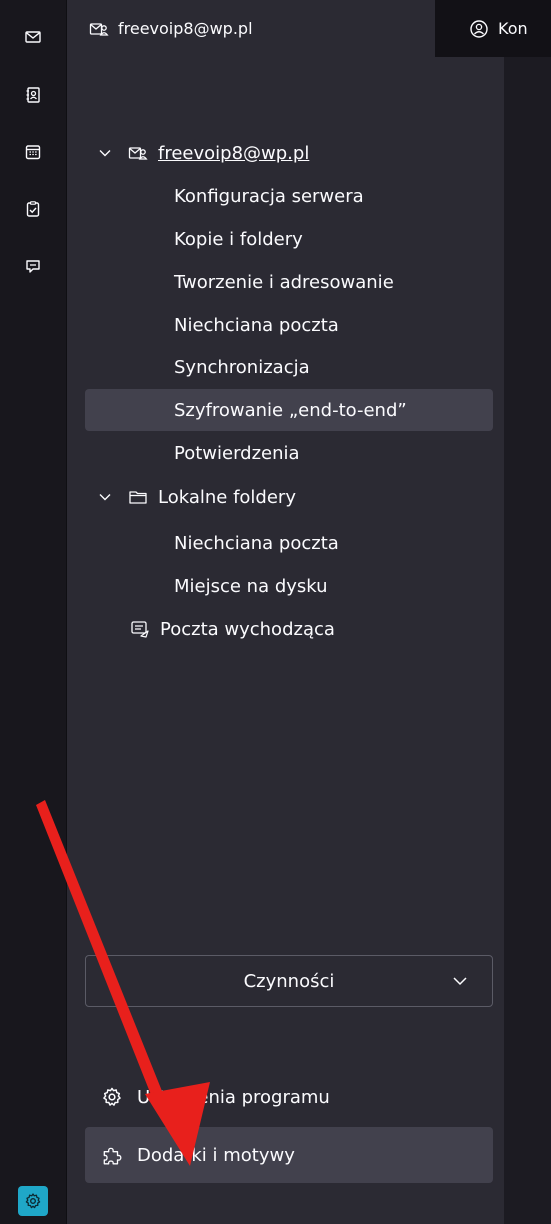 The height and width of the screenshot is (1224, 551). I want to click on address-book-space-button, so click(33, 95).